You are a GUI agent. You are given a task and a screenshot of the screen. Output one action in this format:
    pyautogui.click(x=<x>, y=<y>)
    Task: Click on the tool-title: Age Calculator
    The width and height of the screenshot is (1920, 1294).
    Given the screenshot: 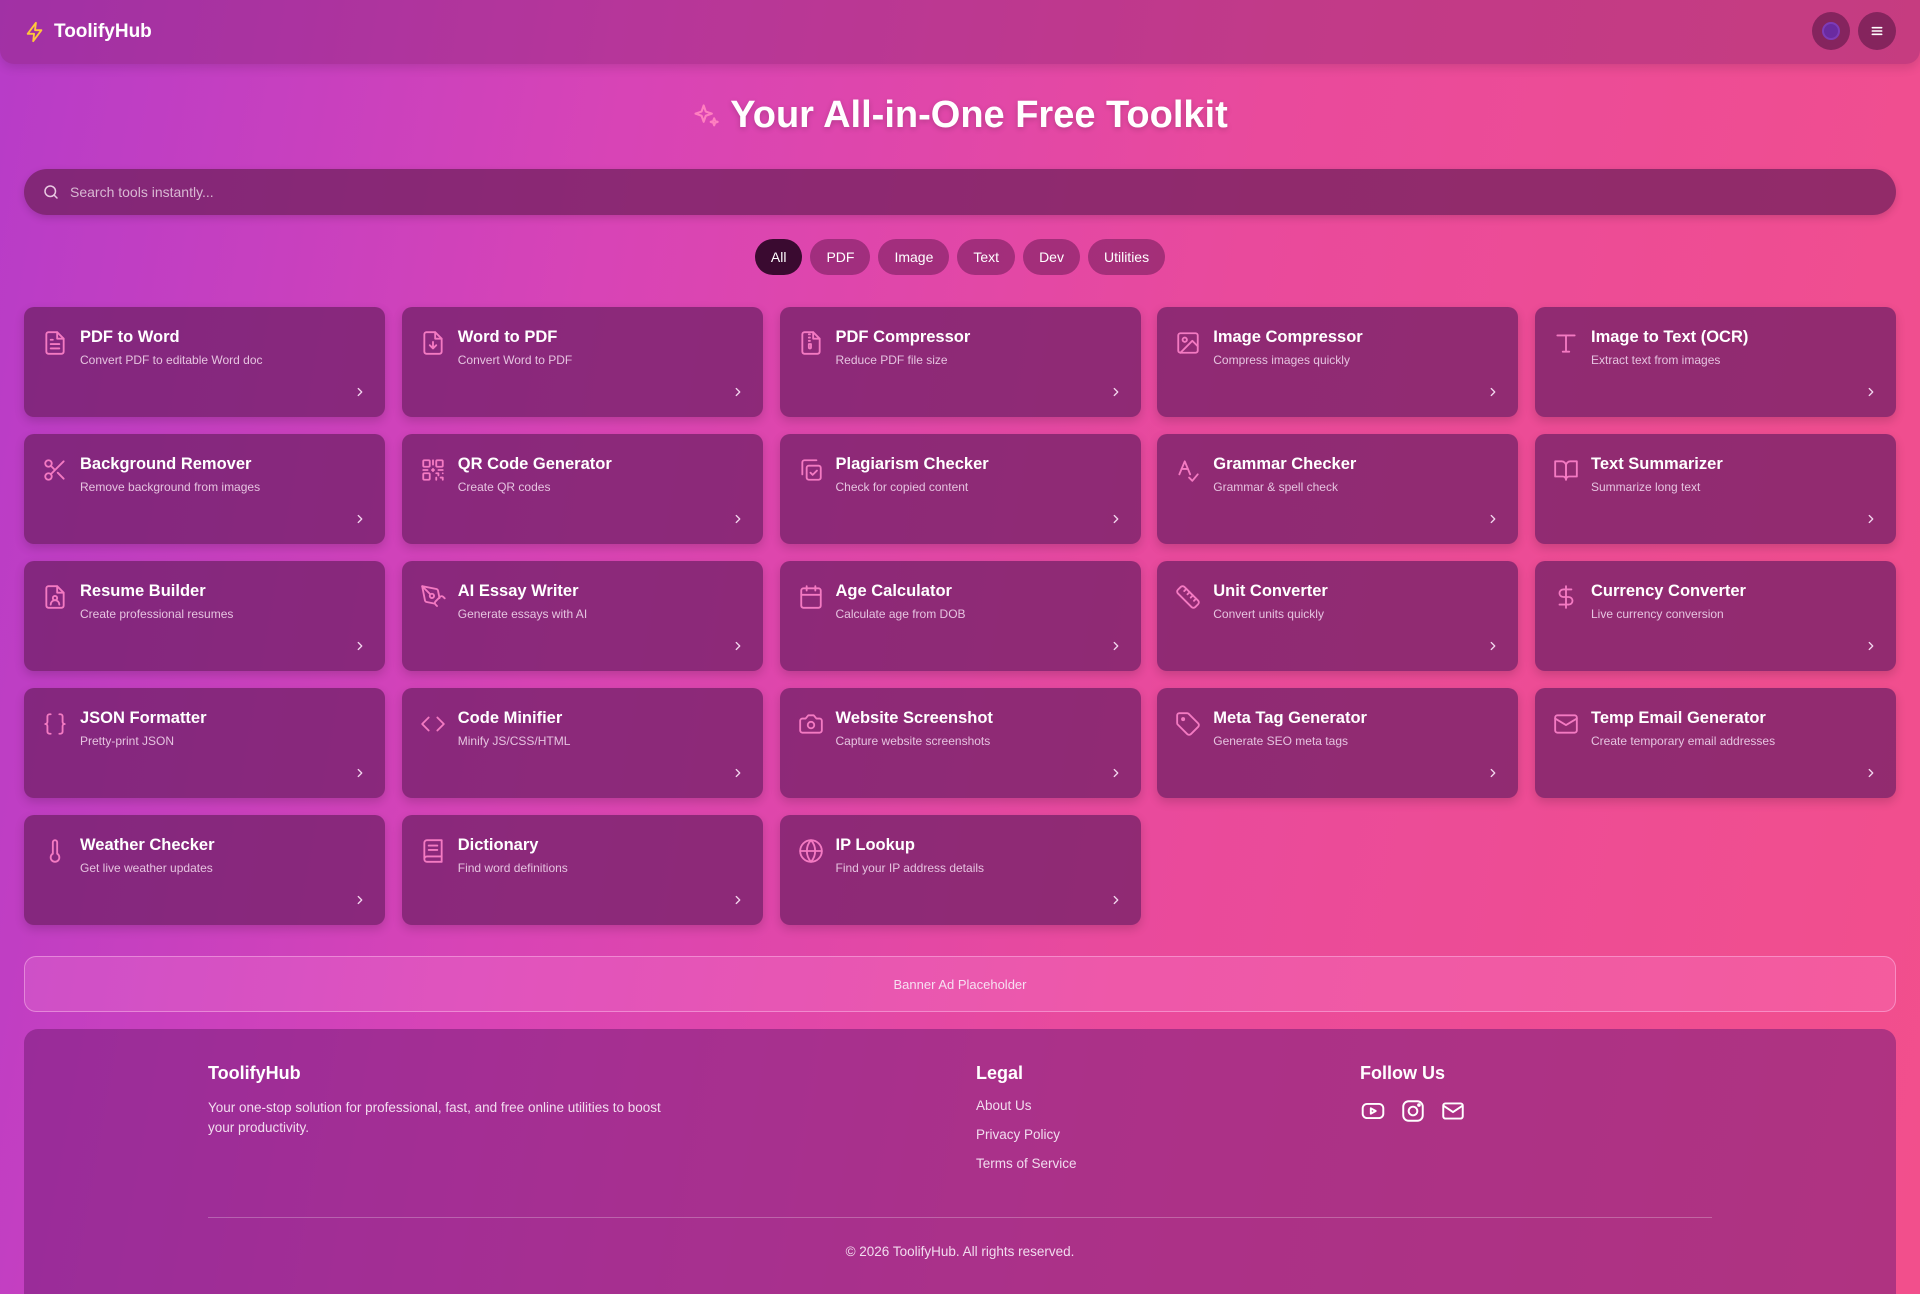 What is the action you would take?
    pyautogui.click(x=893, y=591)
    